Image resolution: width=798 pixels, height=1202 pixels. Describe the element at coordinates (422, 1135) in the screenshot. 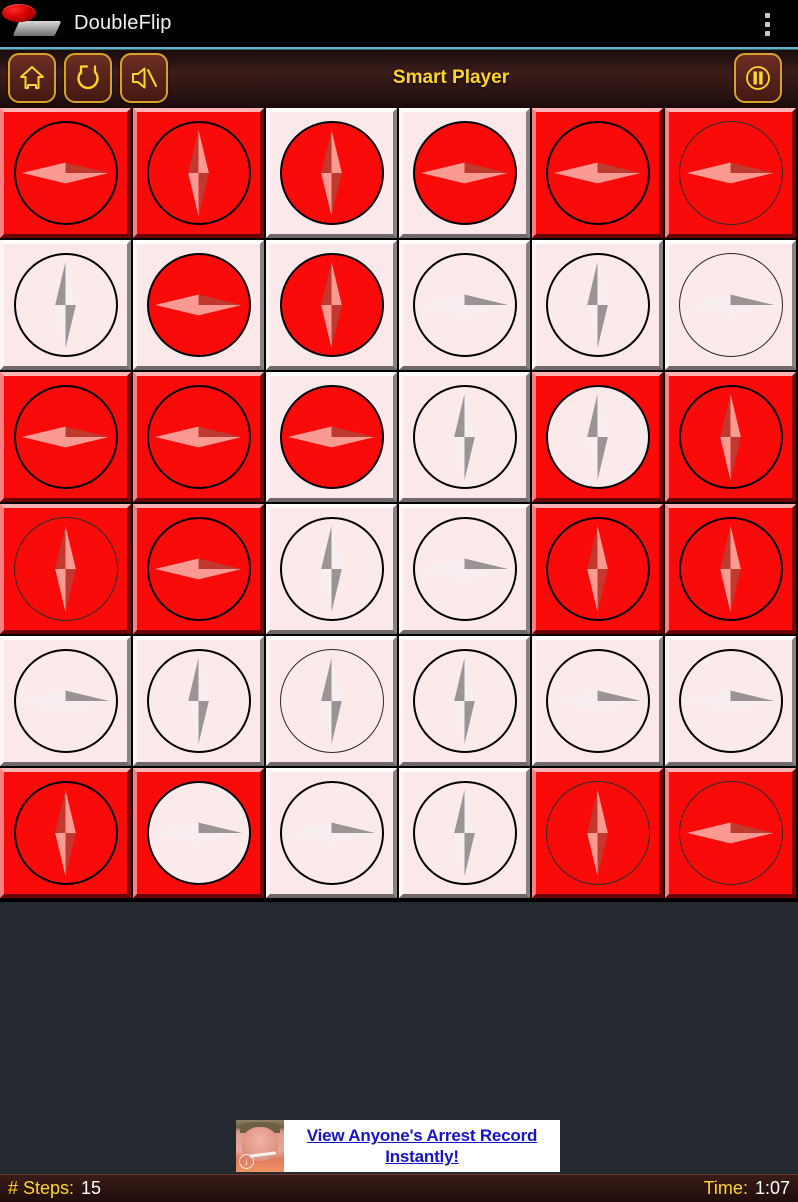

I see `ad-line-1: View Anyone's Arrest Record` at that location.